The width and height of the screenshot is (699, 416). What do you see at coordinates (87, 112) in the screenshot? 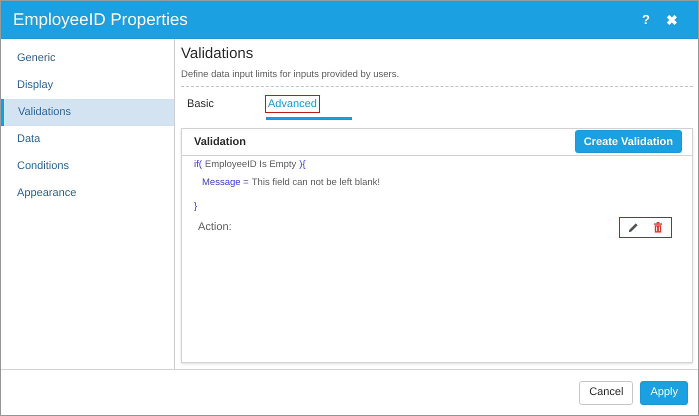
I see `sidebar-item: Validations` at bounding box center [87, 112].